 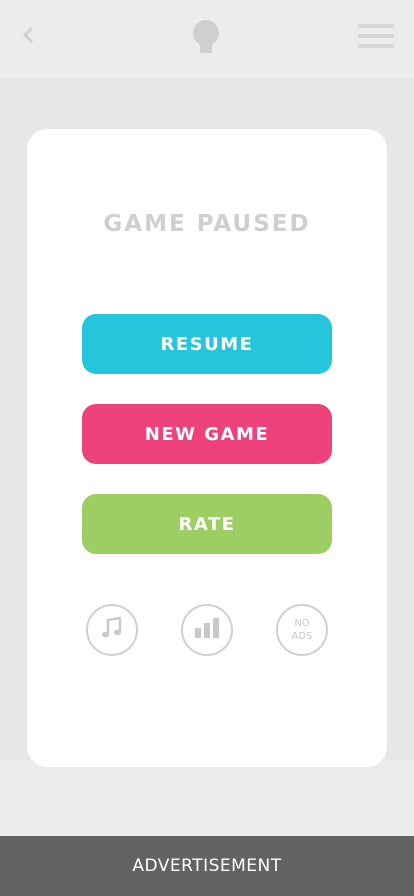 I want to click on bar-chart-icon, so click(x=207, y=630).